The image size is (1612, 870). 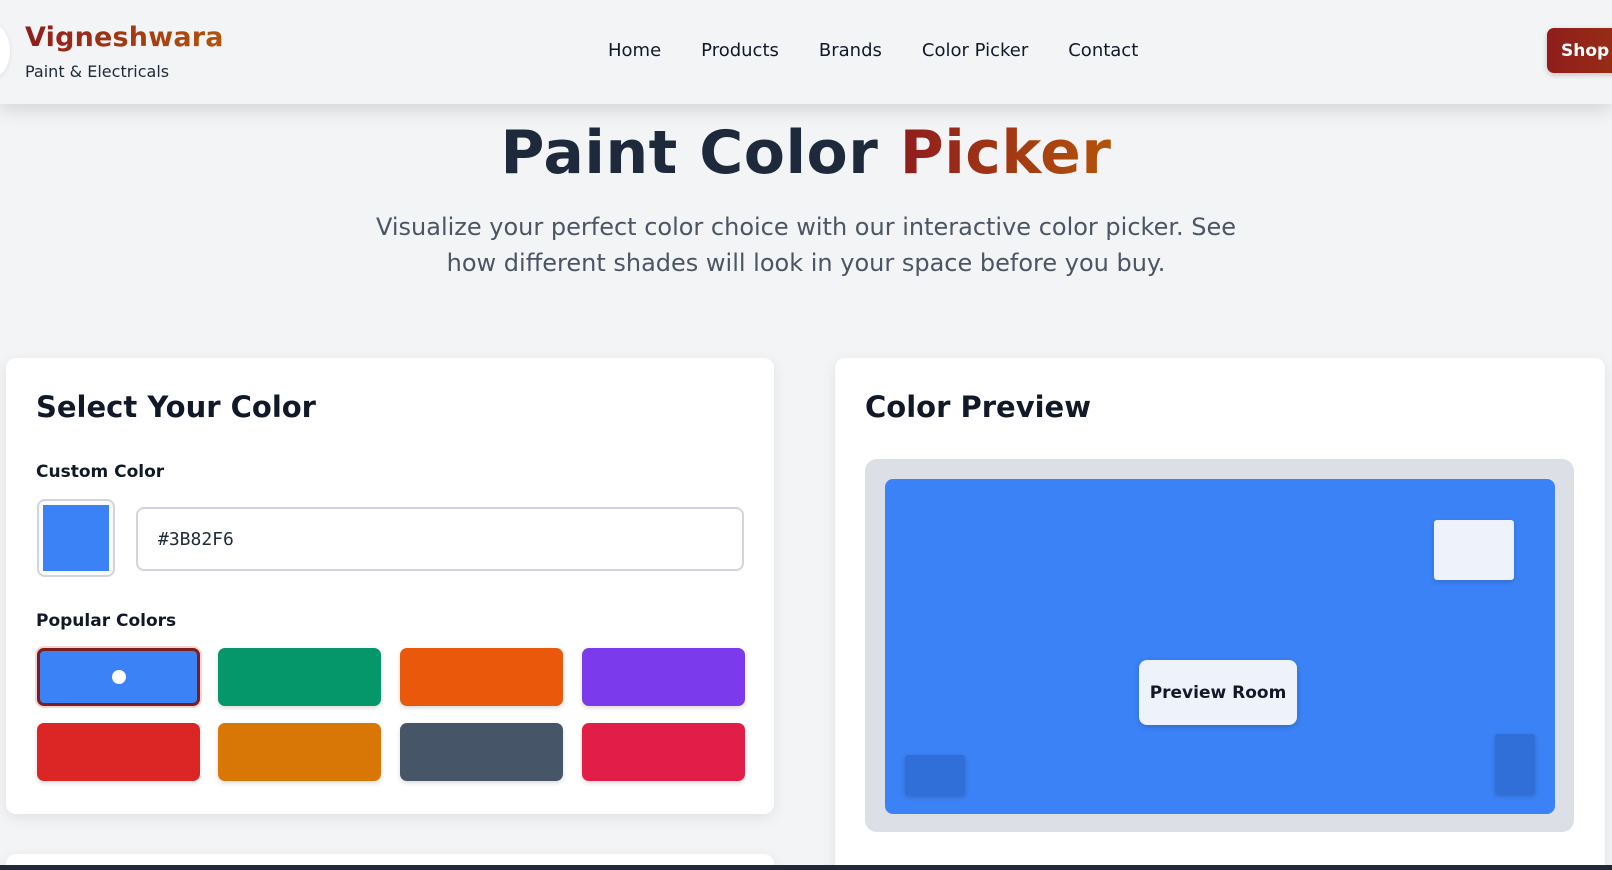 What do you see at coordinates (5, 51) in the screenshot?
I see `logo-icon` at bounding box center [5, 51].